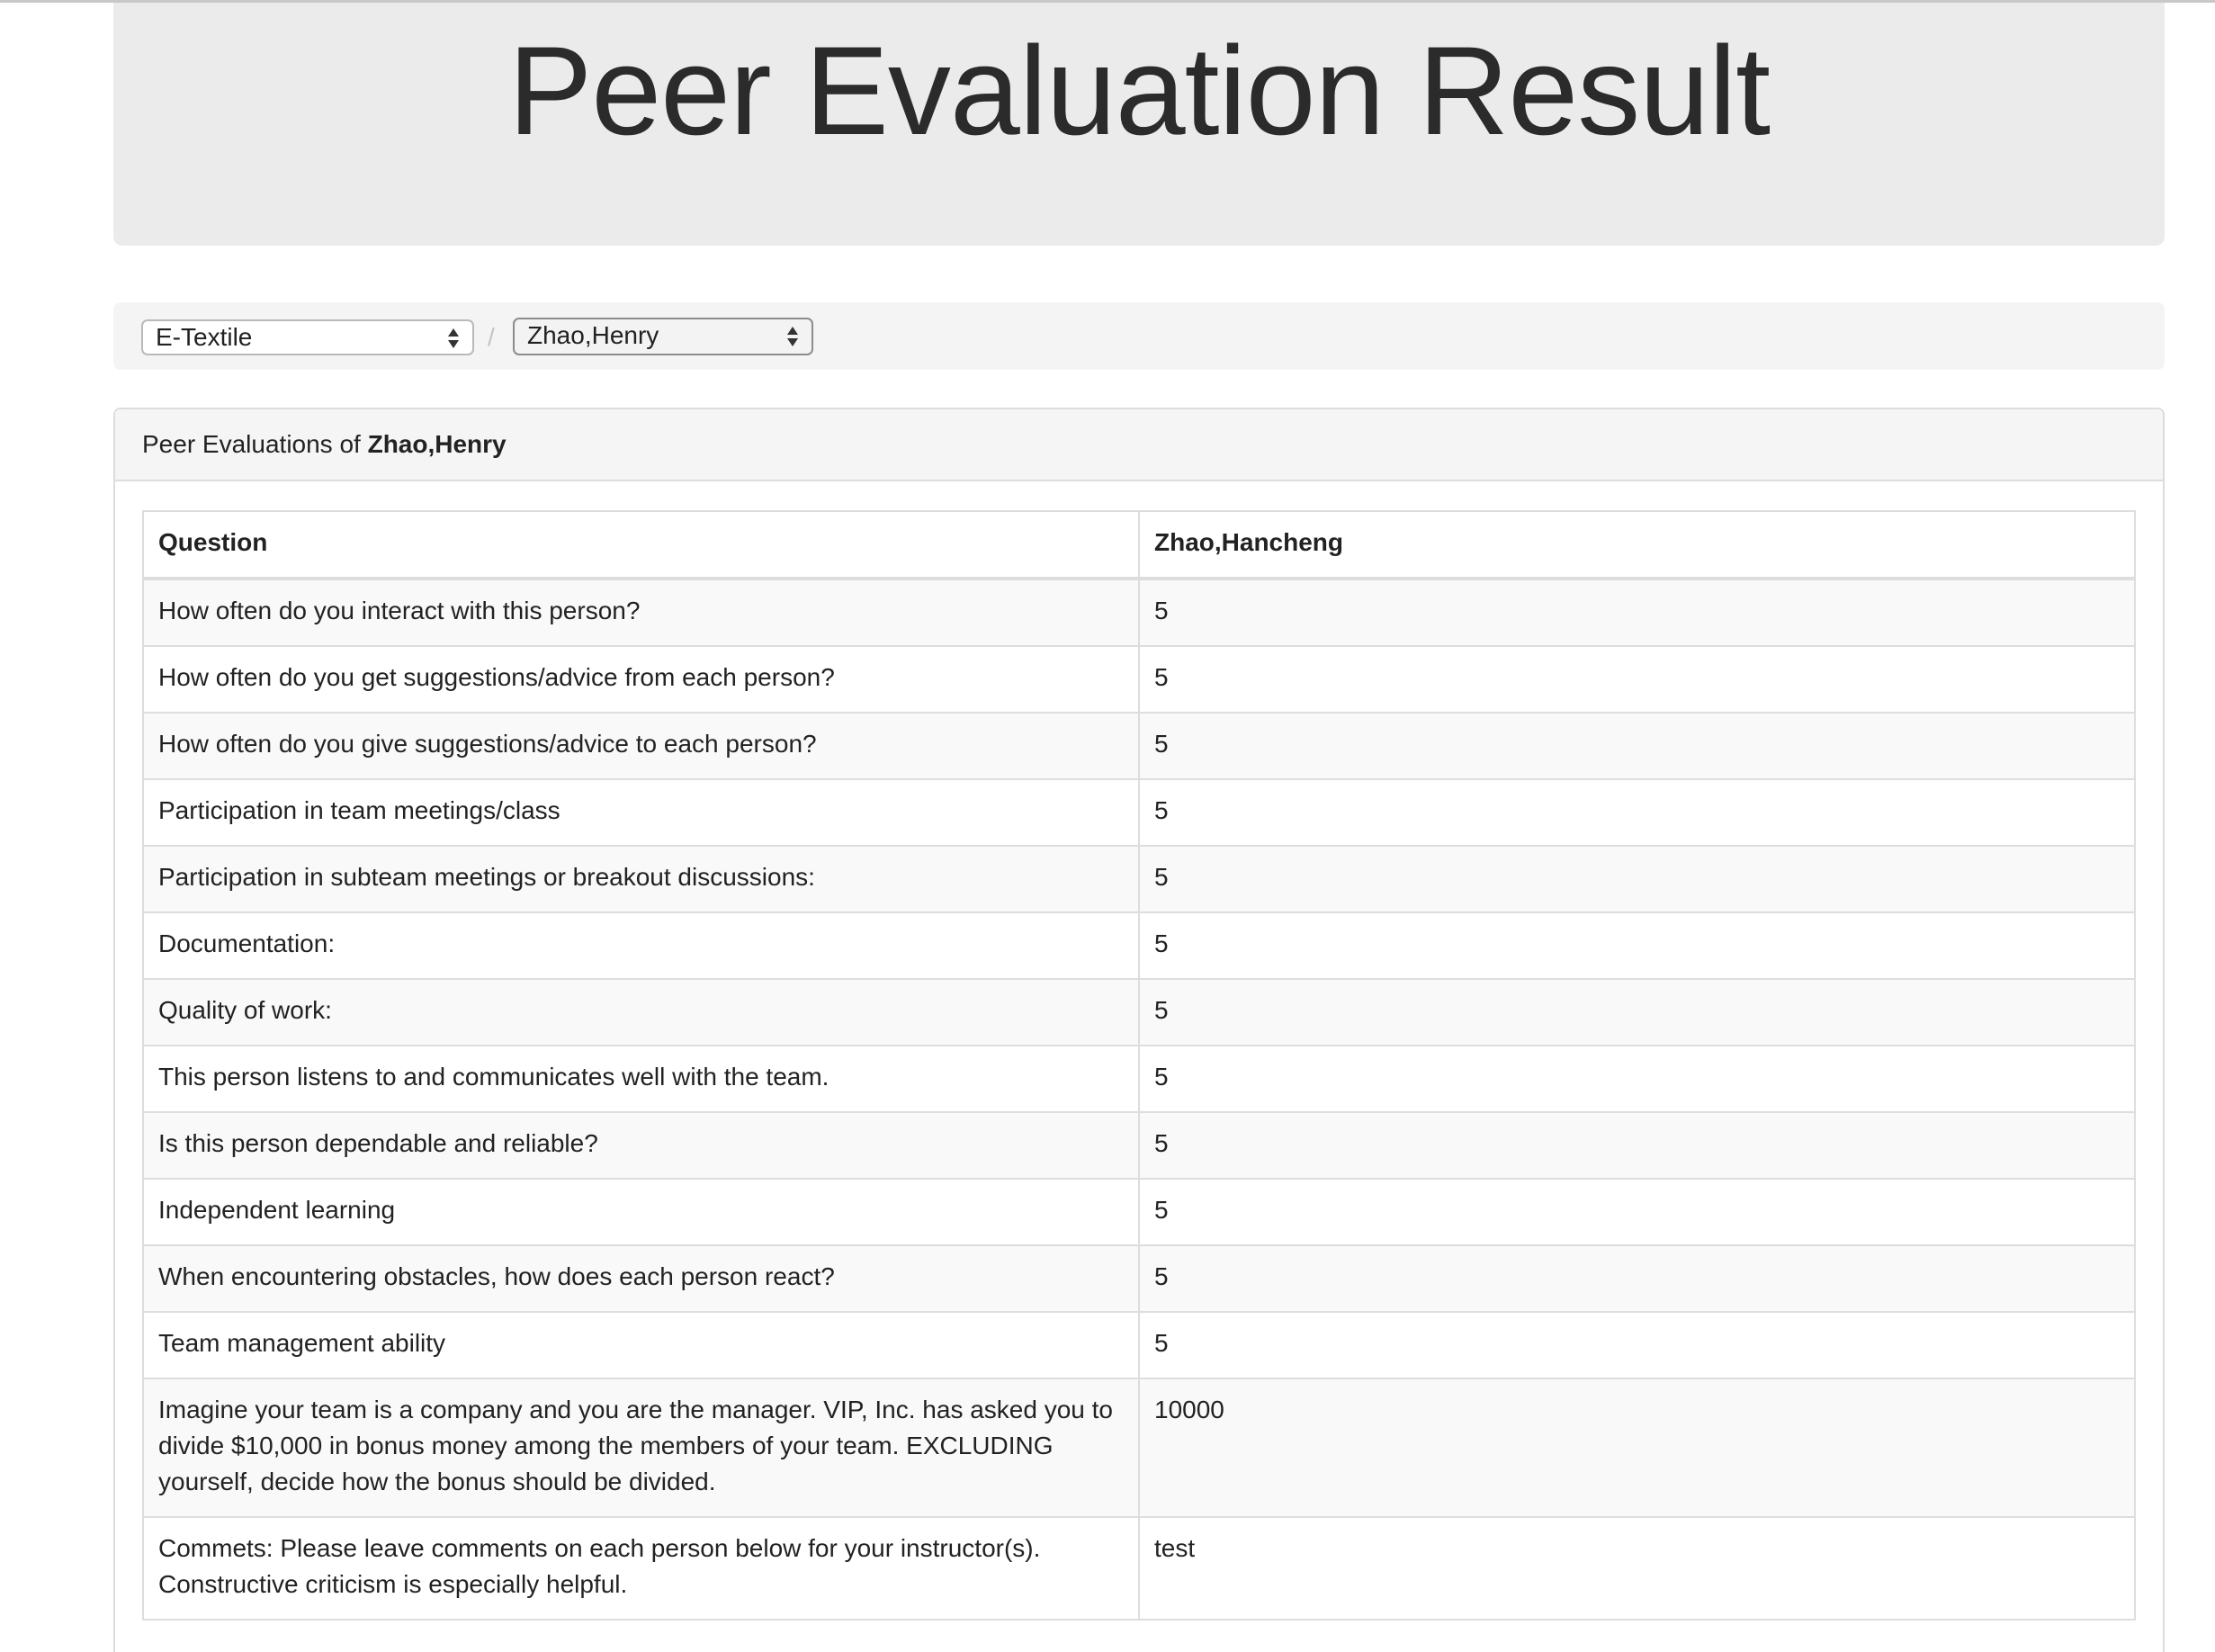 Image resolution: width=2215 pixels, height=1652 pixels. I want to click on column-header-evaluator: Zhao,Hancheng, so click(1637, 545).